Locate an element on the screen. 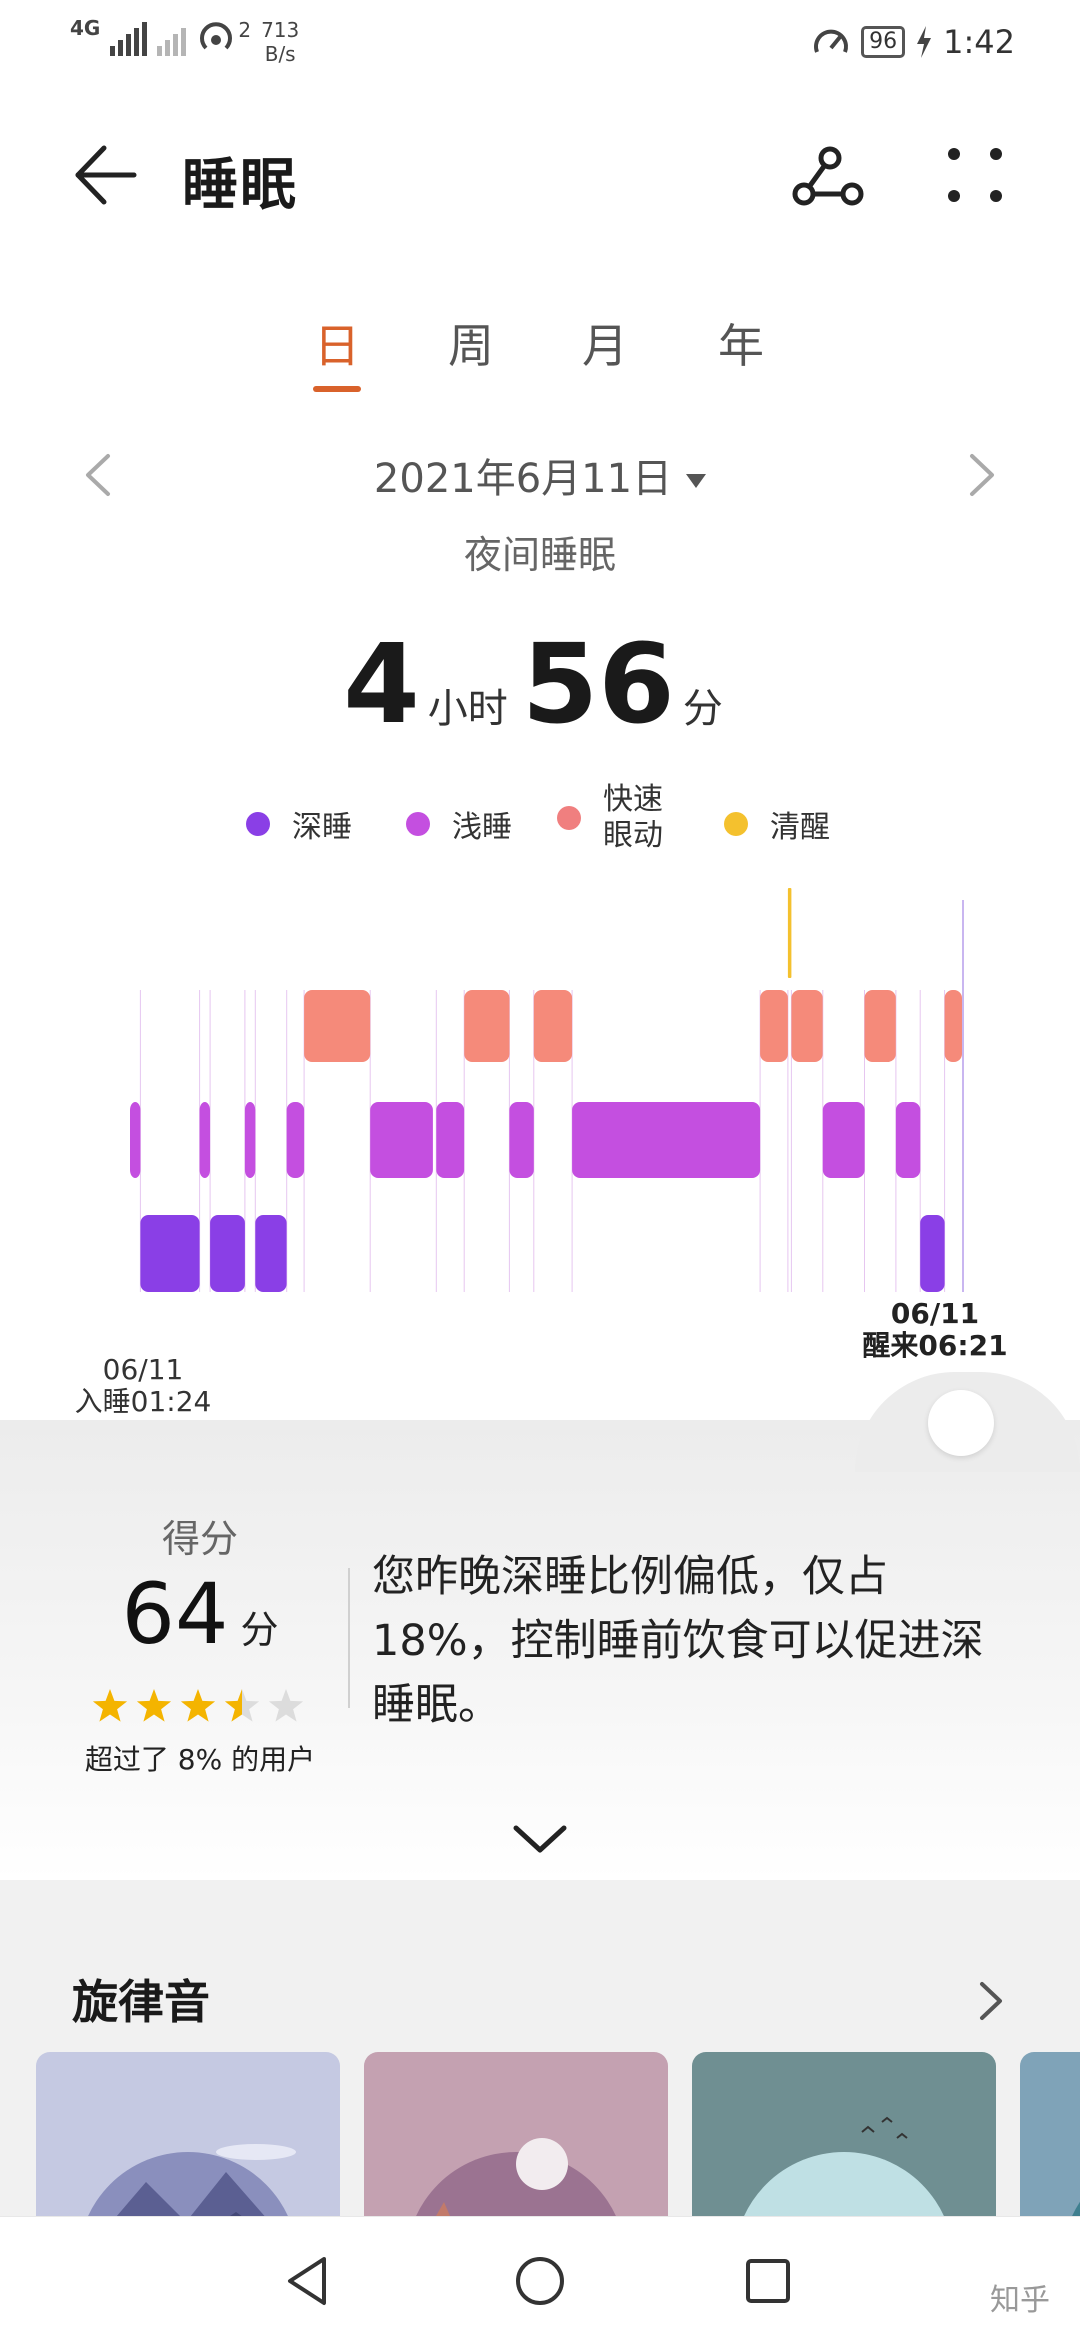  speedometer-icon is located at coordinates (831, 41).